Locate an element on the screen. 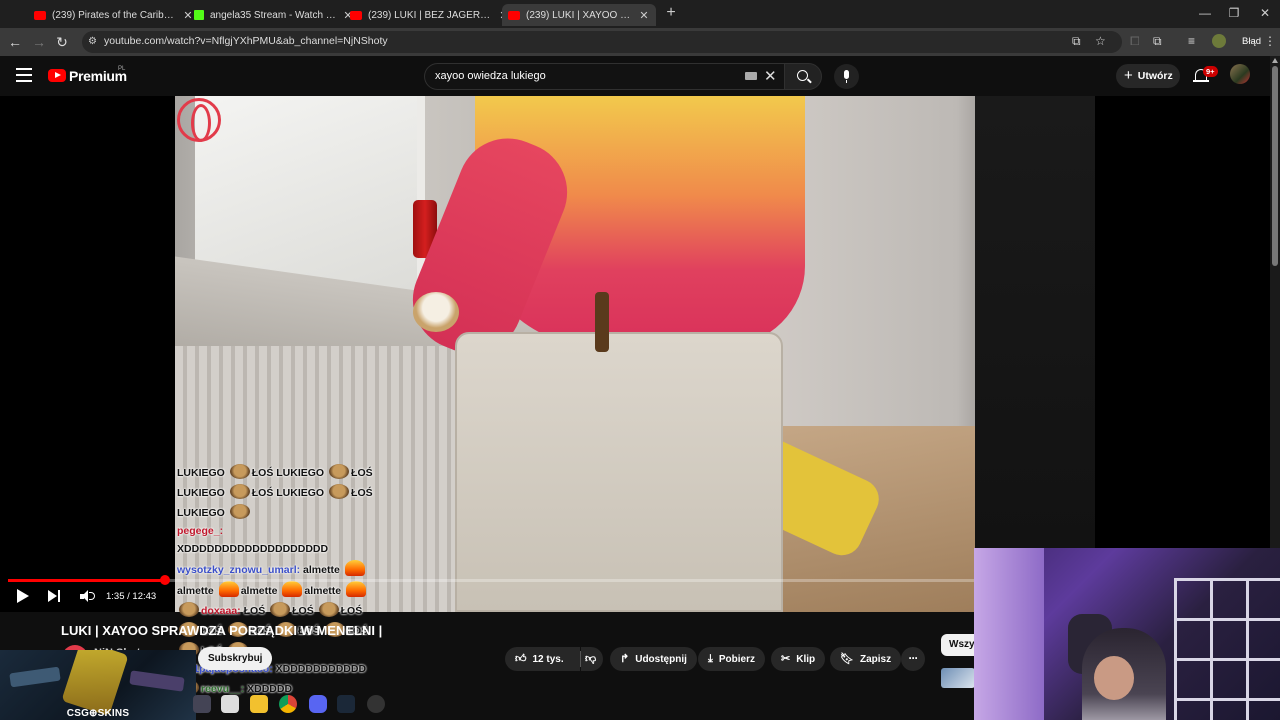 The image size is (1280, 720). extension-disabled-icon: ⧠ is located at coordinates (1135, 41).